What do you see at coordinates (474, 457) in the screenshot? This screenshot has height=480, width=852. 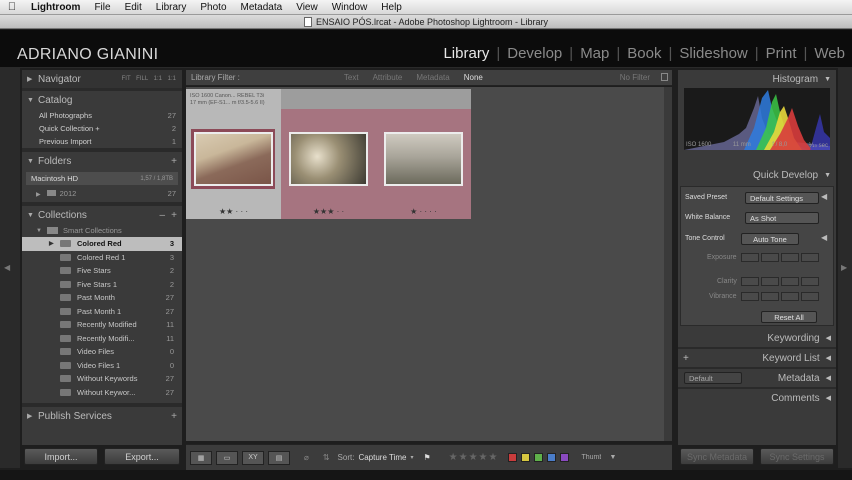 I see `rating-filter-stars: ★★★★★` at bounding box center [474, 457].